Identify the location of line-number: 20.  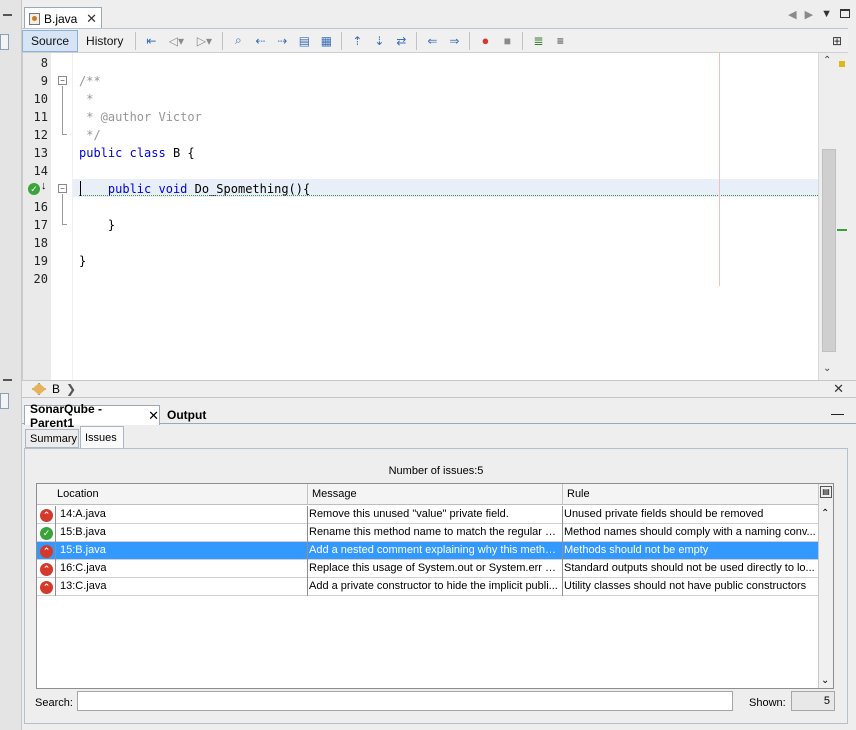
(40, 279).